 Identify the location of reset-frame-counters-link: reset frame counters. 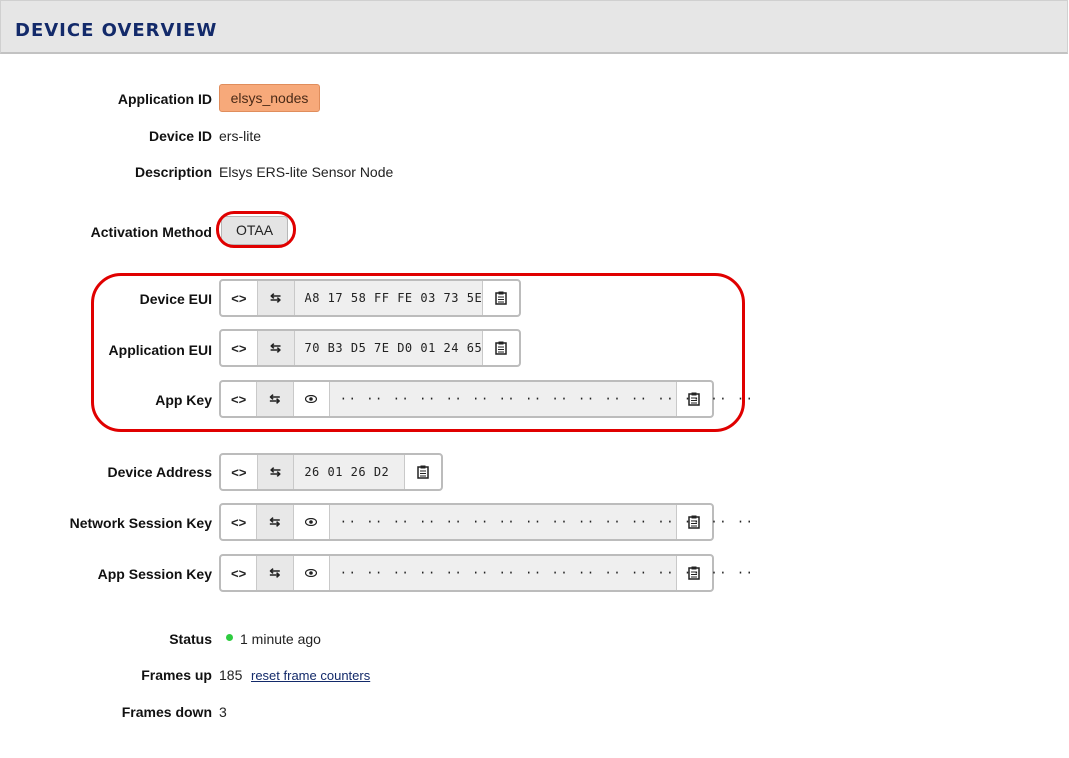
(310, 675).